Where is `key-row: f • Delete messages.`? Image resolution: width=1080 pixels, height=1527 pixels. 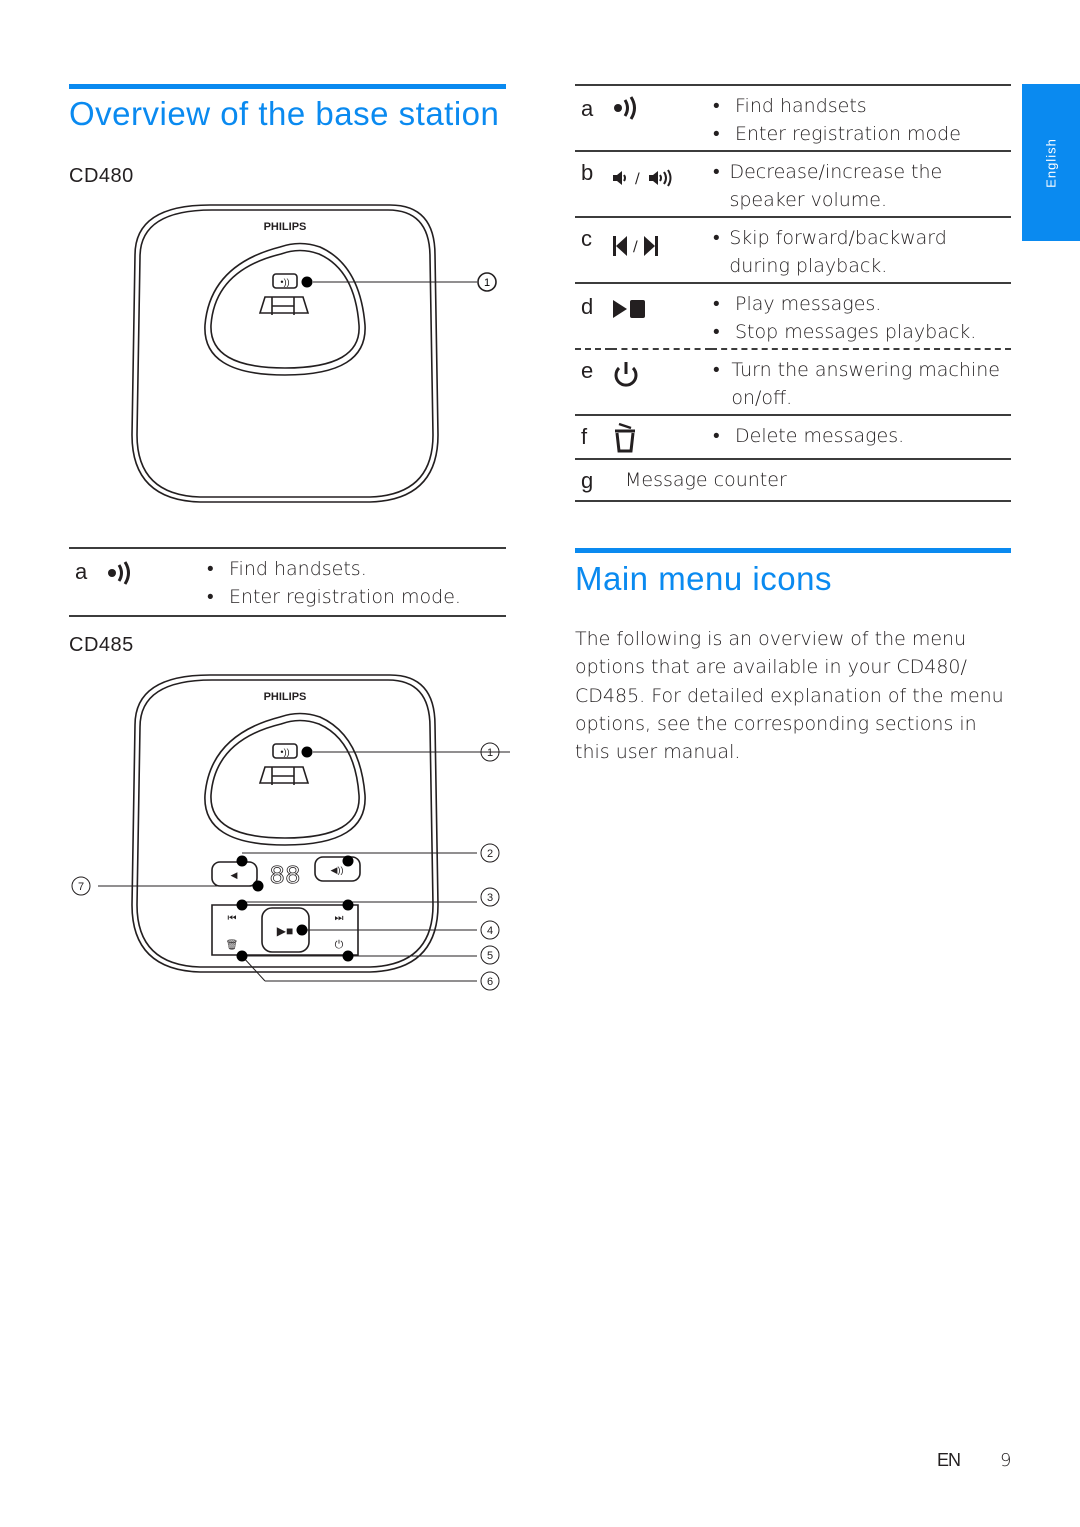 key-row: f • Delete messages. is located at coordinates (793, 437).